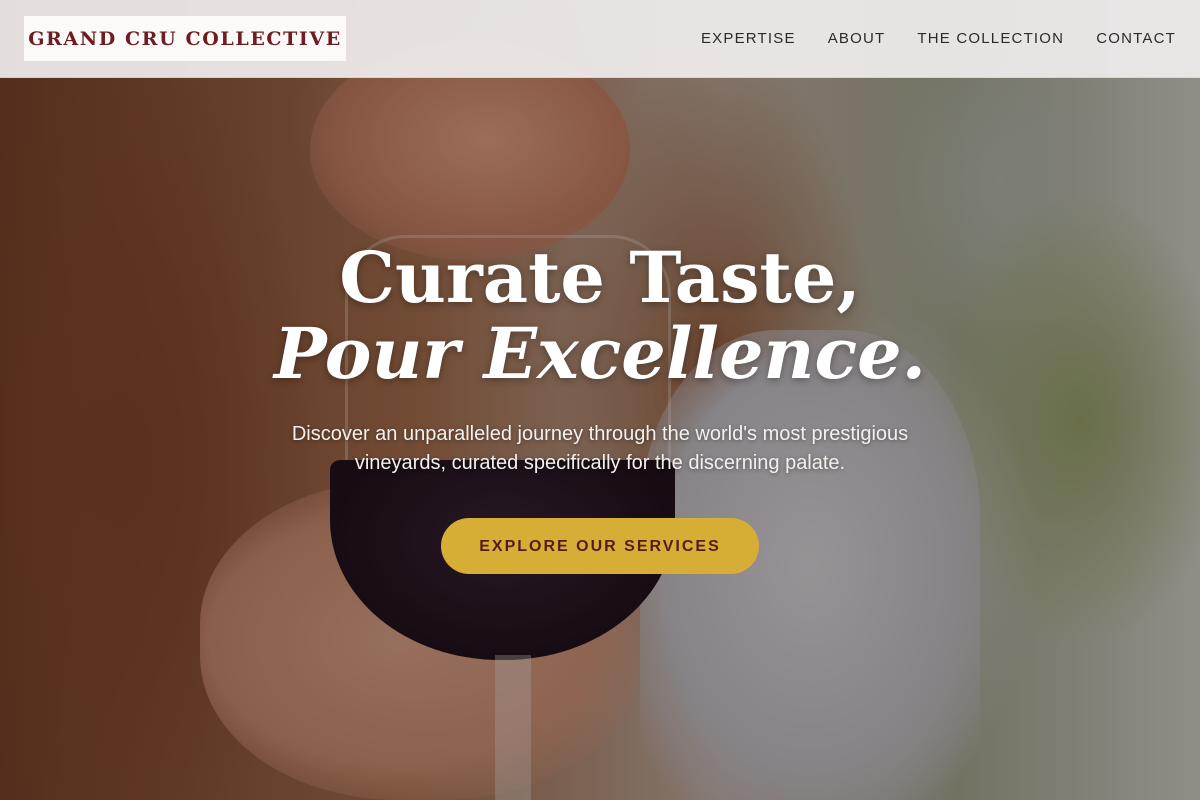 The image size is (1200, 800). I want to click on nav-link-about: ABOUT, so click(857, 38).